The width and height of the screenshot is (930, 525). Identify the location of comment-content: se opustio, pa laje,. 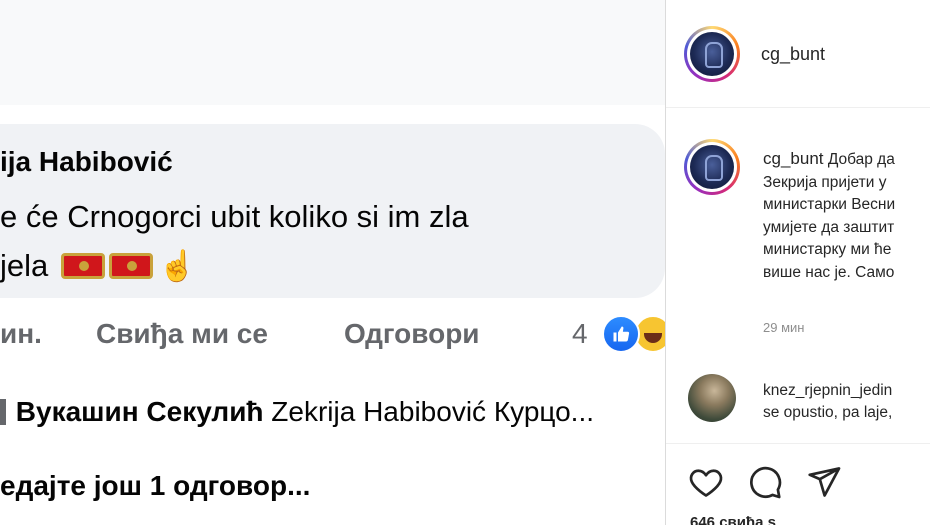
(828, 412).